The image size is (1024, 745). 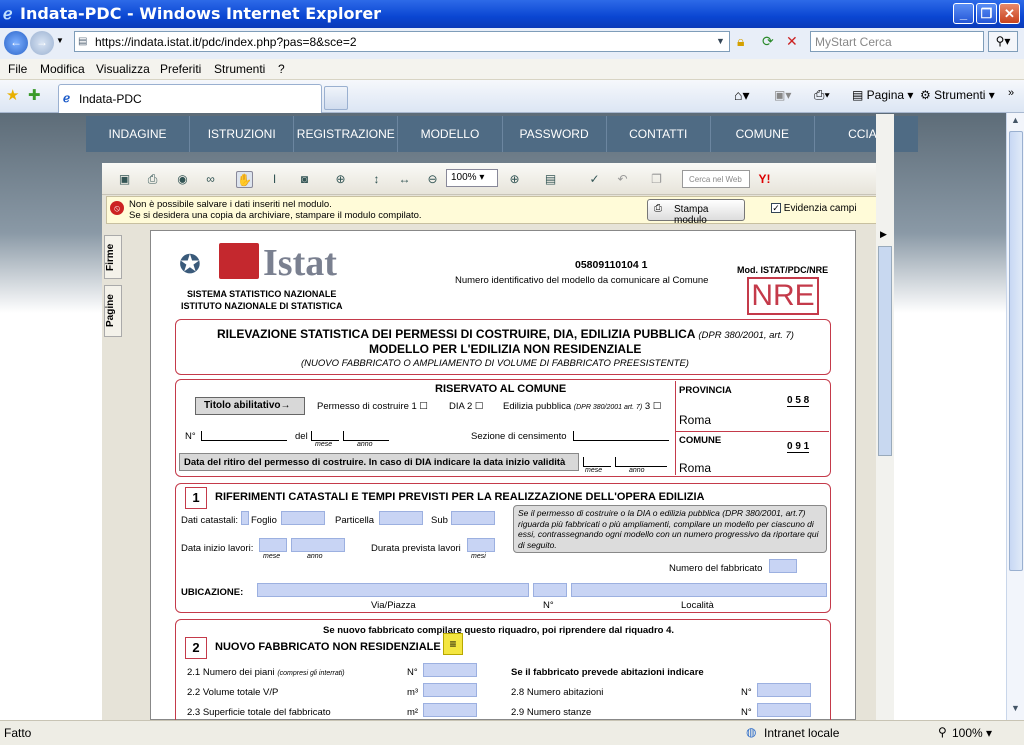 What do you see at coordinates (792, 41) in the screenshot?
I see `stop-icon: ✕` at bounding box center [792, 41].